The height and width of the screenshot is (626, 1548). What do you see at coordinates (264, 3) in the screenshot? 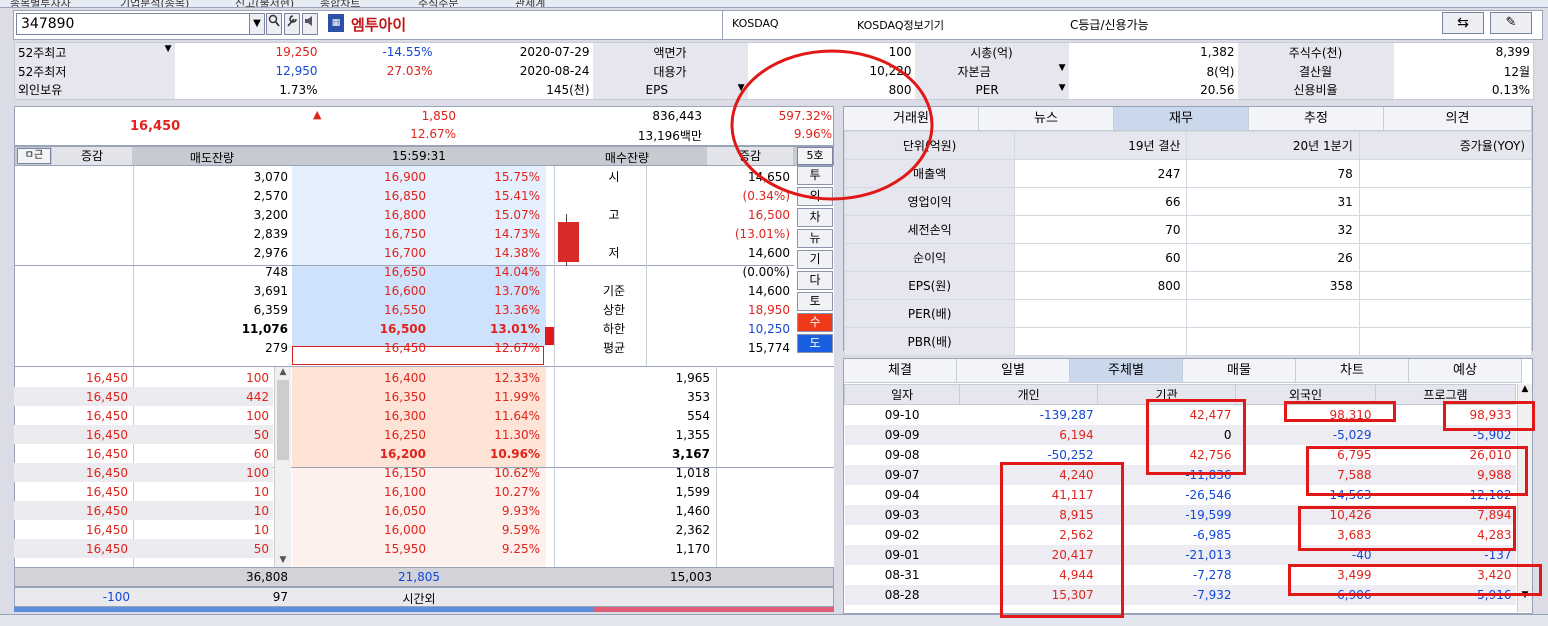
I see `top-tab: 신고(불서현)` at bounding box center [264, 3].